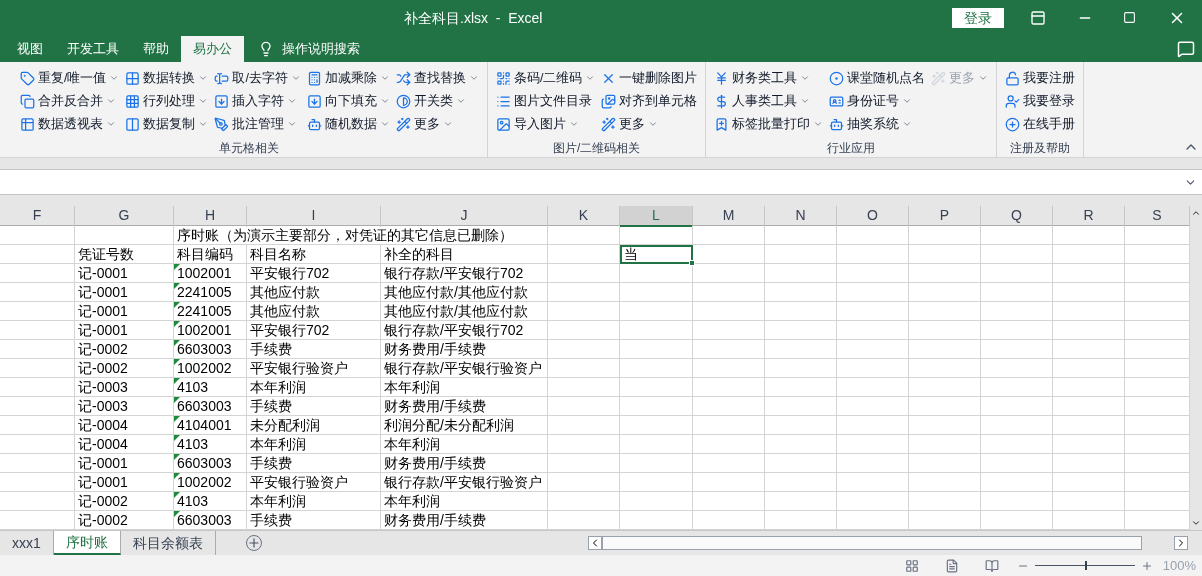 The height and width of the screenshot is (576, 1202). I want to click on menu-tab: 视图, so click(30, 48).